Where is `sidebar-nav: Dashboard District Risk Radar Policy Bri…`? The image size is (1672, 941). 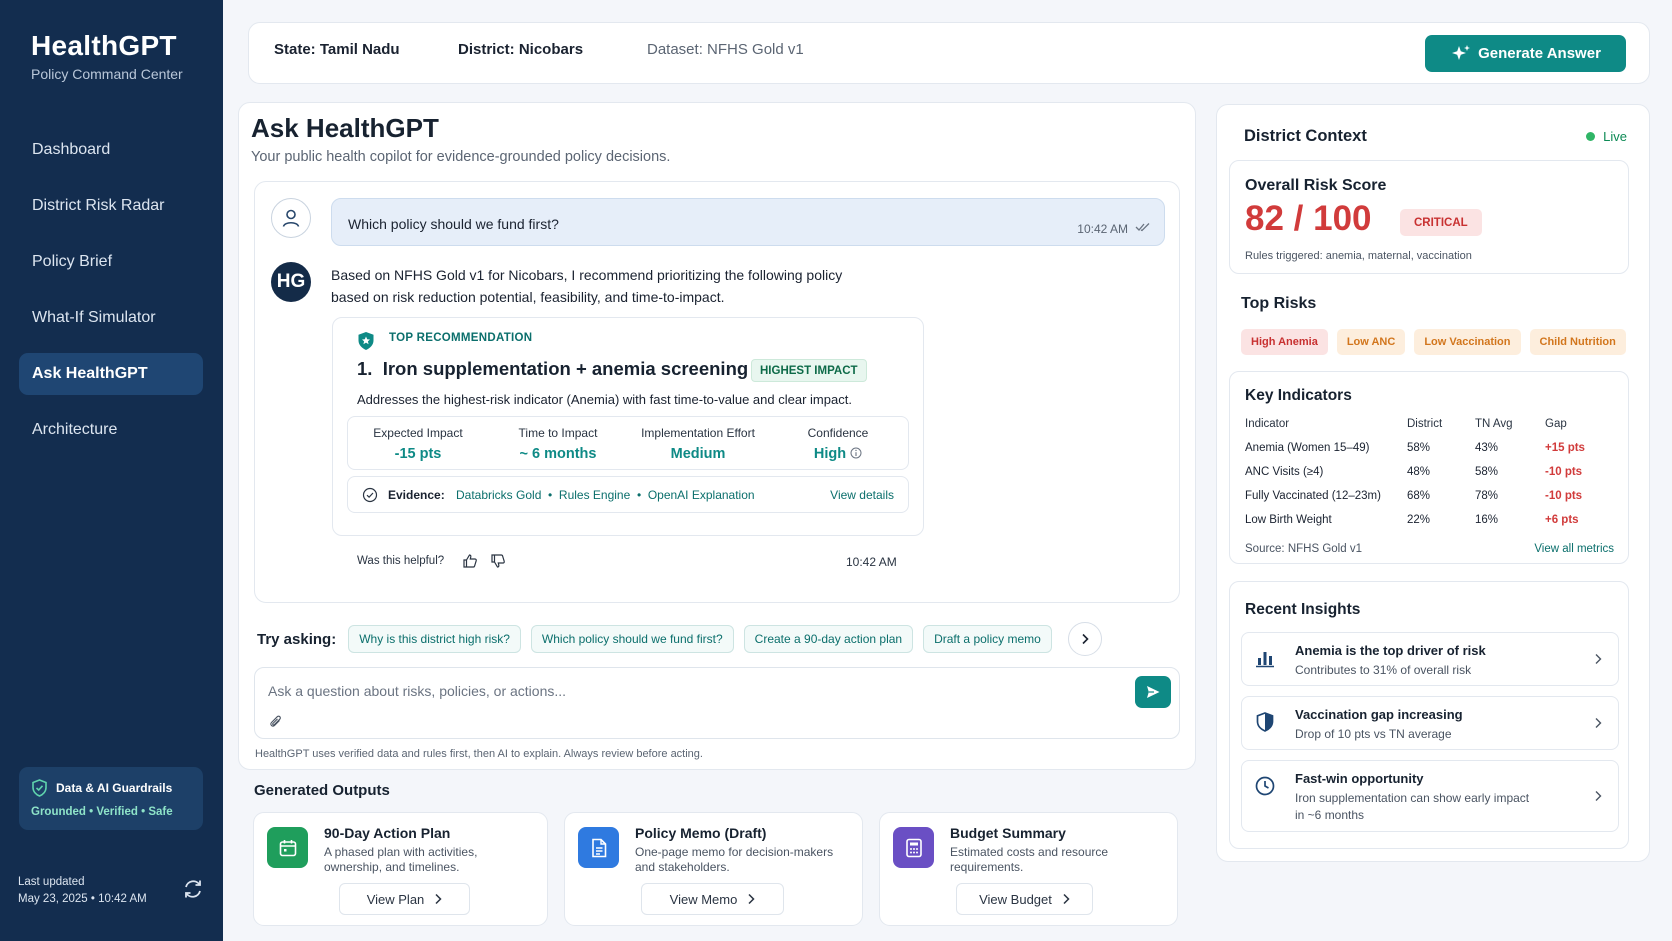
sidebar-nav: Dashboard District Risk Radar Policy Bri… is located at coordinates (111, 297).